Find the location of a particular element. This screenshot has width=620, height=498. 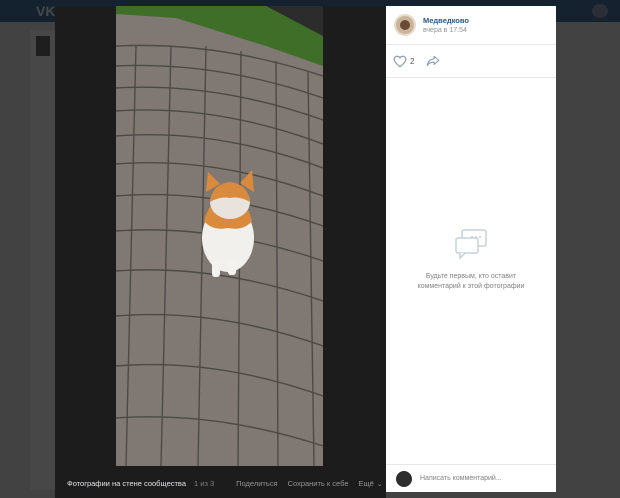

comments-icon is located at coordinates (471, 244).